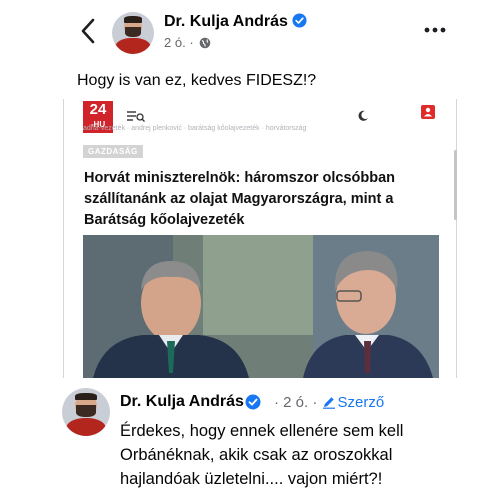 The image size is (500, 500). What do you see at coordinates (187, 42) in the screenshot?
I see `post-meta: 2 ó. ·` at bounding box center [187, 42].